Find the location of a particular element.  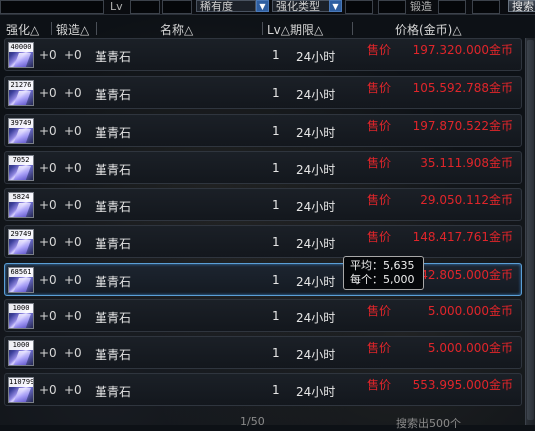

sort-lv-period-button: Lv△期限△ is located at coordinates (295, 29).